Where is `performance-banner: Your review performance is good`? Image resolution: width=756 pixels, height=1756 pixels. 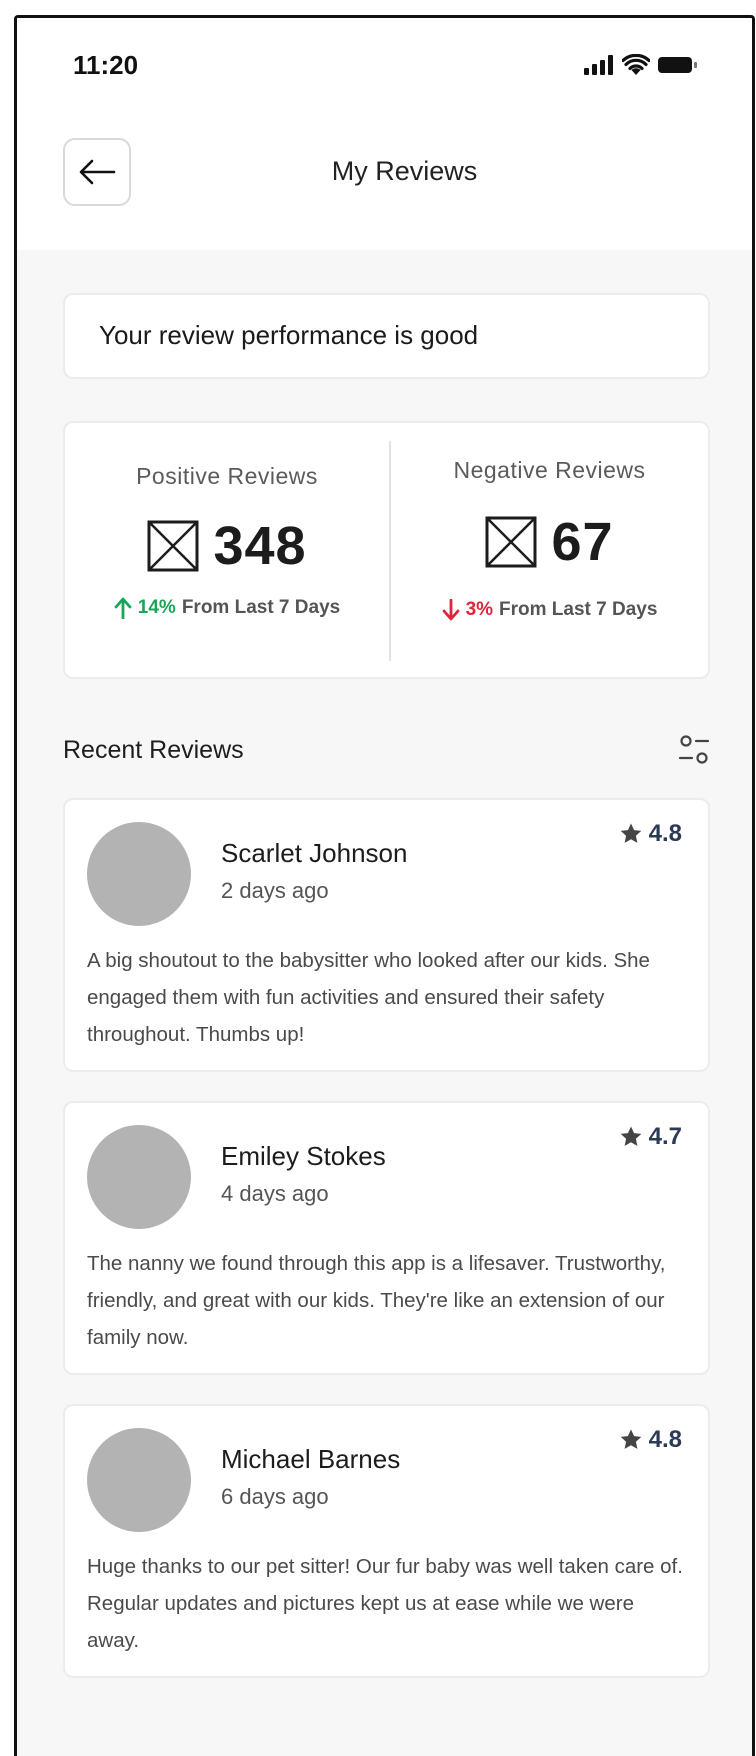 performance-banner: Your review performance is good is located at coordinates (386, 336).